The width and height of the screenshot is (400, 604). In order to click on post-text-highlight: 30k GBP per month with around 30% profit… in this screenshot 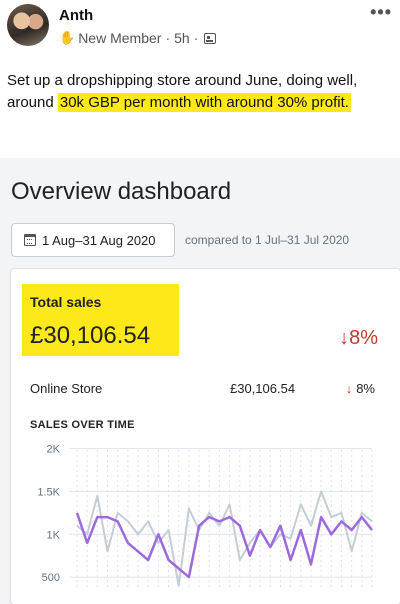, I will do `click(204, 102)`.